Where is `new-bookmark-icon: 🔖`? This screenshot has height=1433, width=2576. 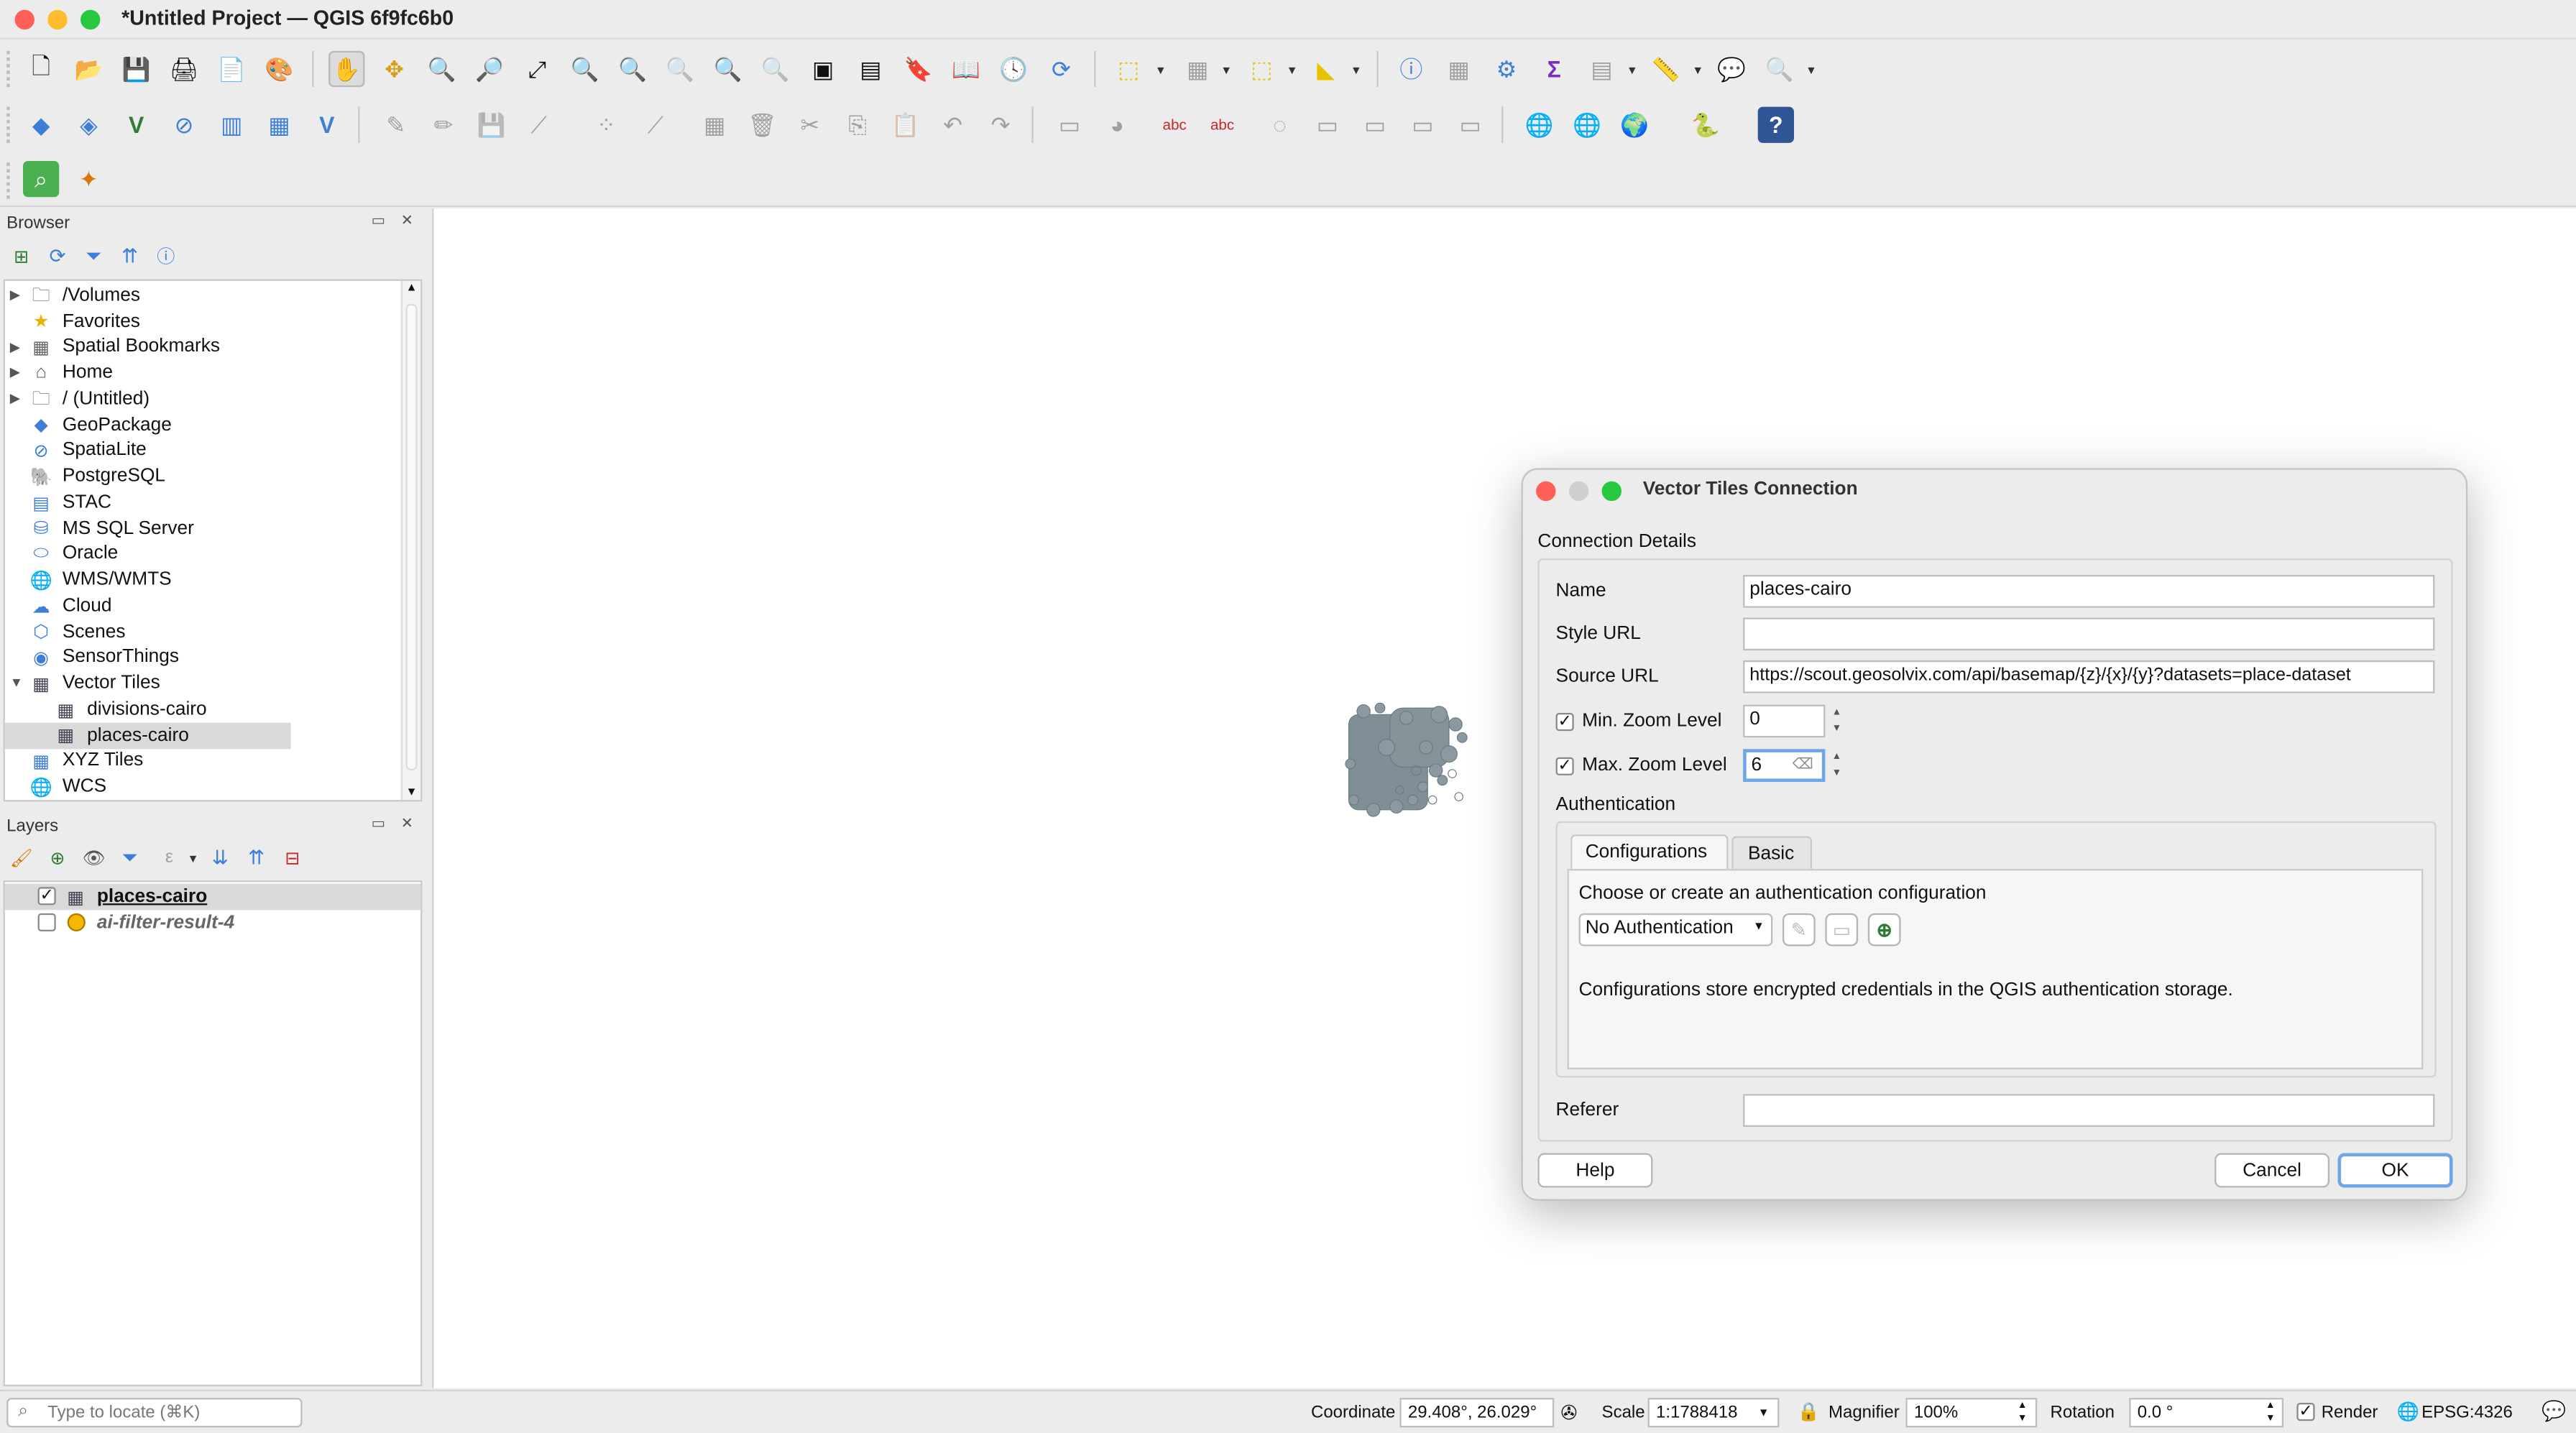
new-bookmark-icon: 🔖 is located at coordinates (919, 69).